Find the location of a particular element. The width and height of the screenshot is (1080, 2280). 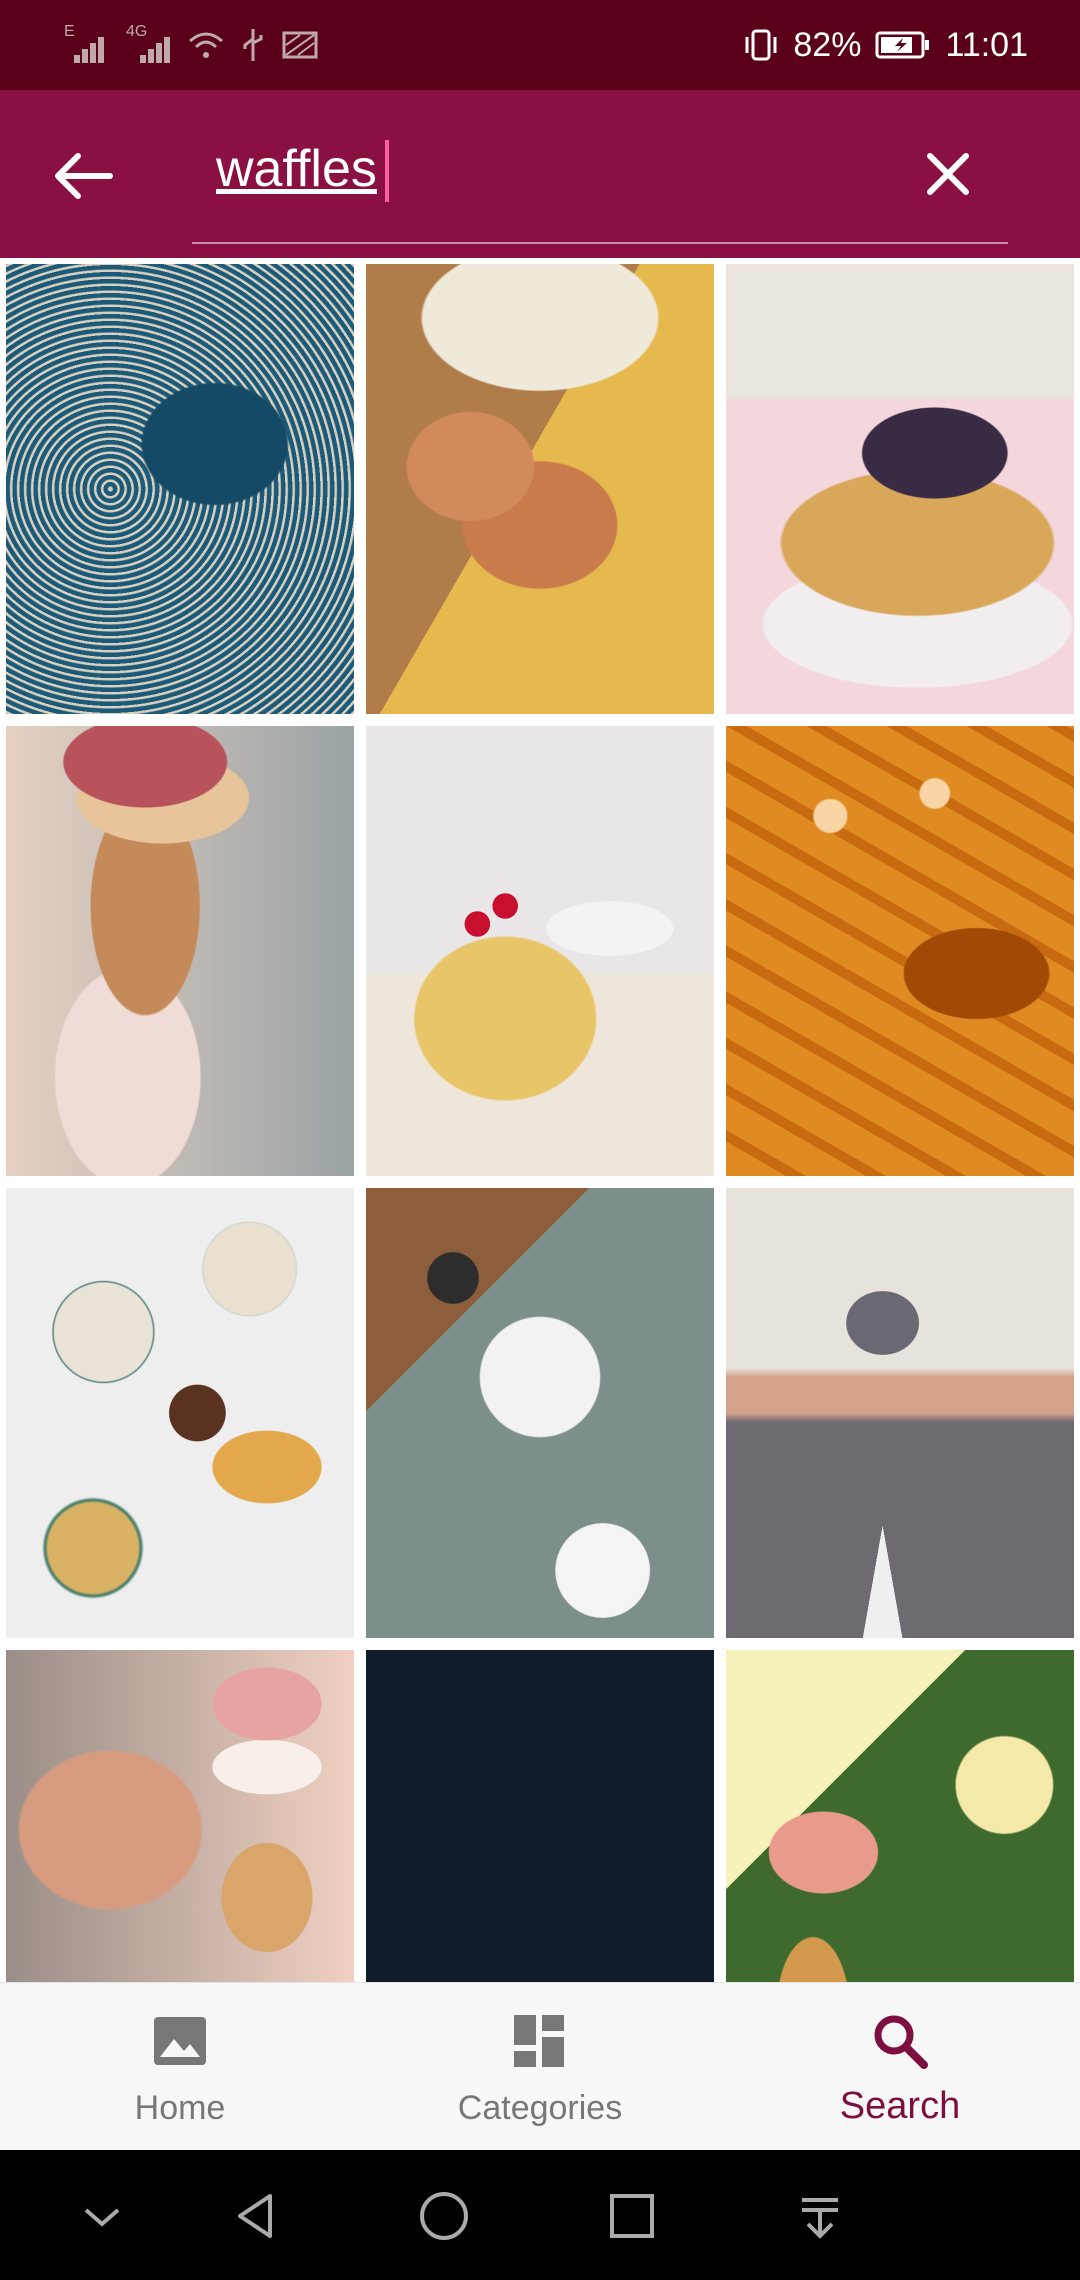

nav-categories-label: Categories is located at coordinates (540, 2108).